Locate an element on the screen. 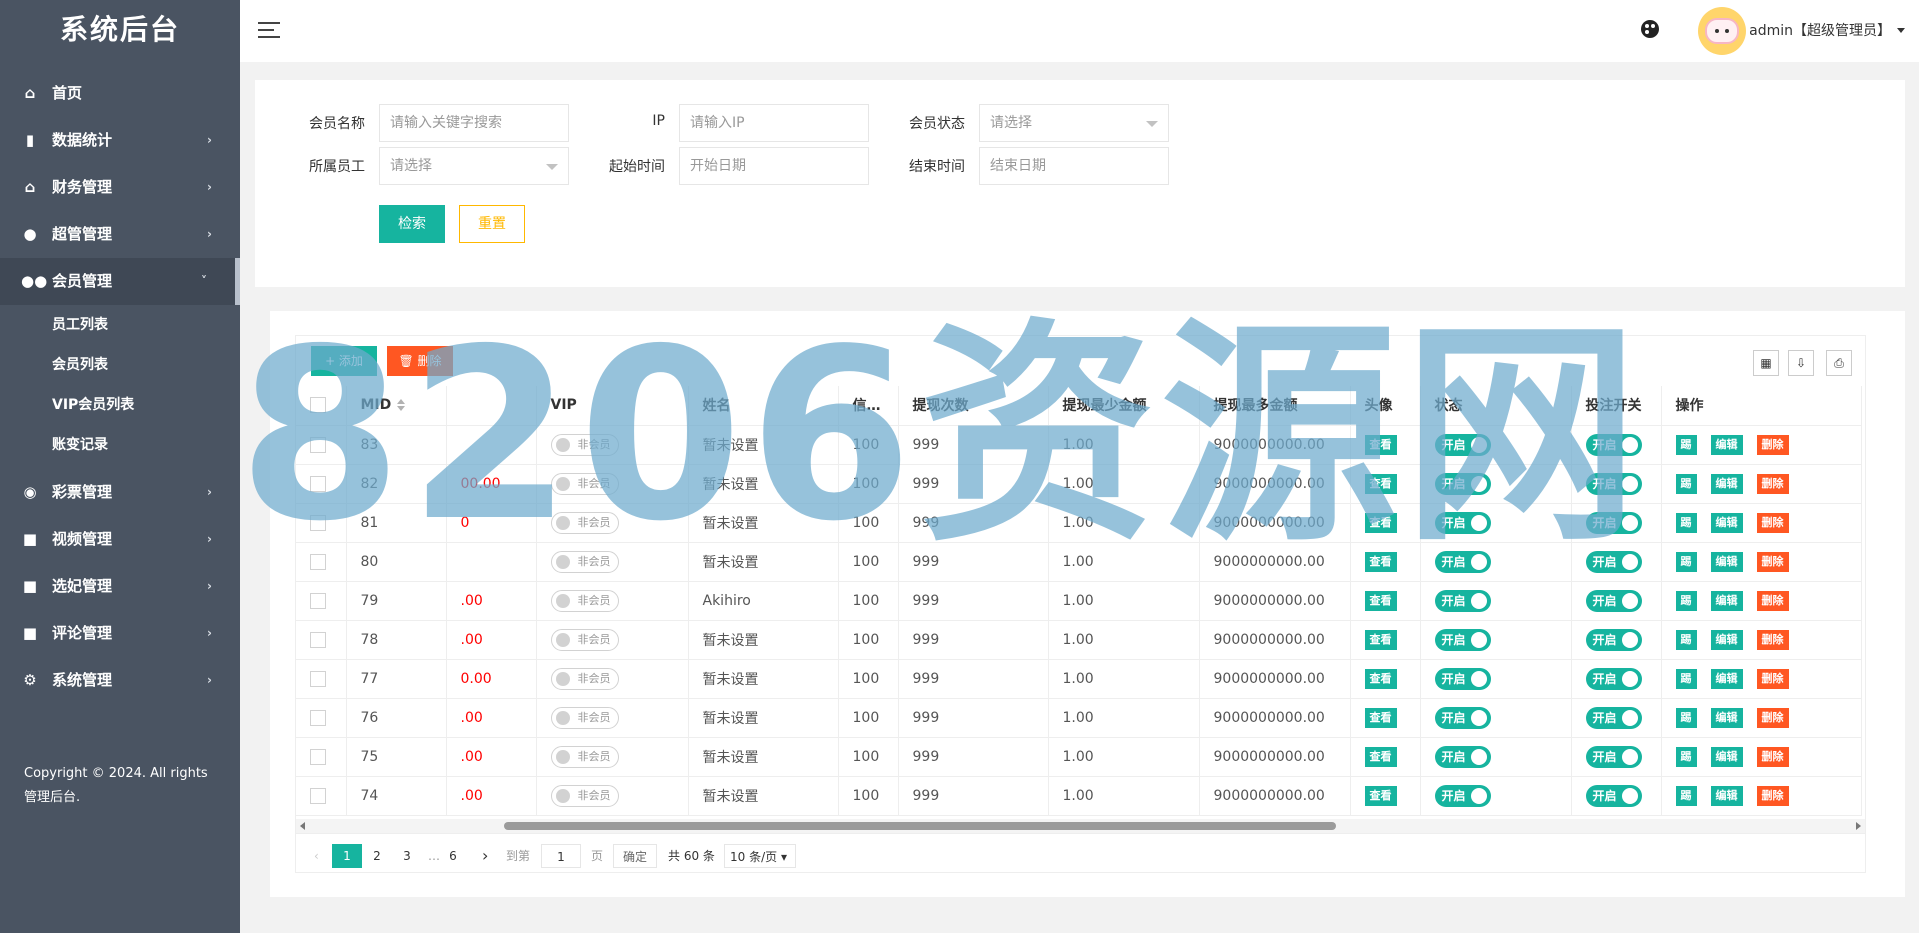  sidebar-item-home: ⌂ 首页 is located at coordinates (120, 93).